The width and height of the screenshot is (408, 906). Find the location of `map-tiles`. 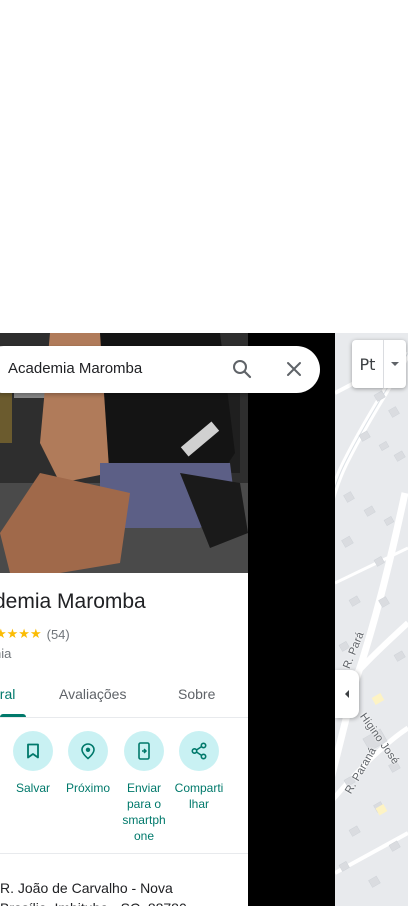

map-tiles is located at coordinates (371, 619).